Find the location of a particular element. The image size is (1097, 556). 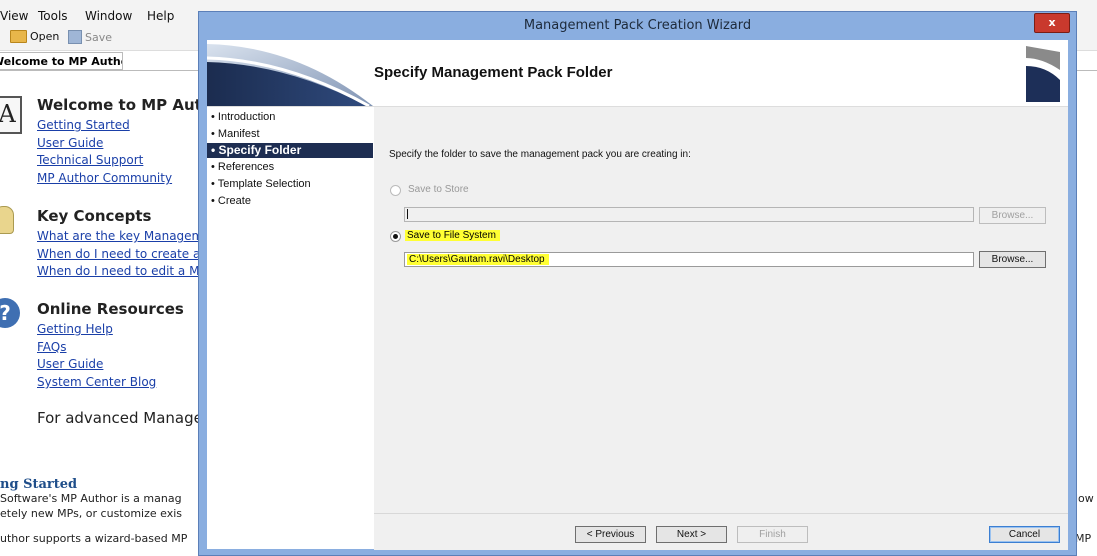

lightbulb-icon is located at coordinates (7, 220).